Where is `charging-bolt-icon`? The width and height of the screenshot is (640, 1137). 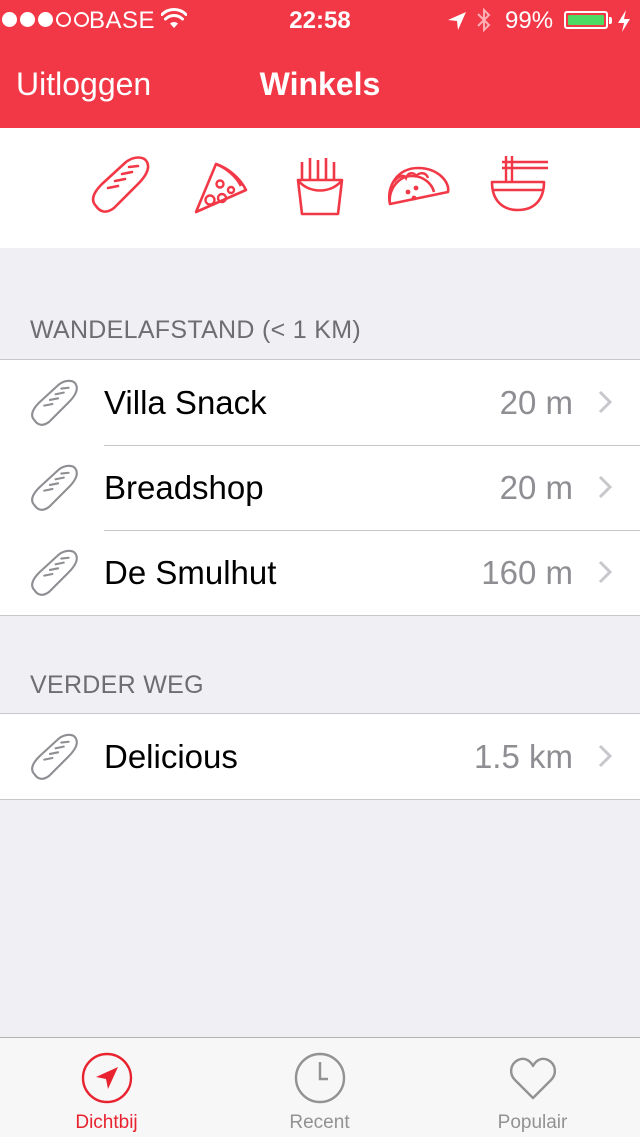 charging-bolt-icon is located at coordinates (624, 24).